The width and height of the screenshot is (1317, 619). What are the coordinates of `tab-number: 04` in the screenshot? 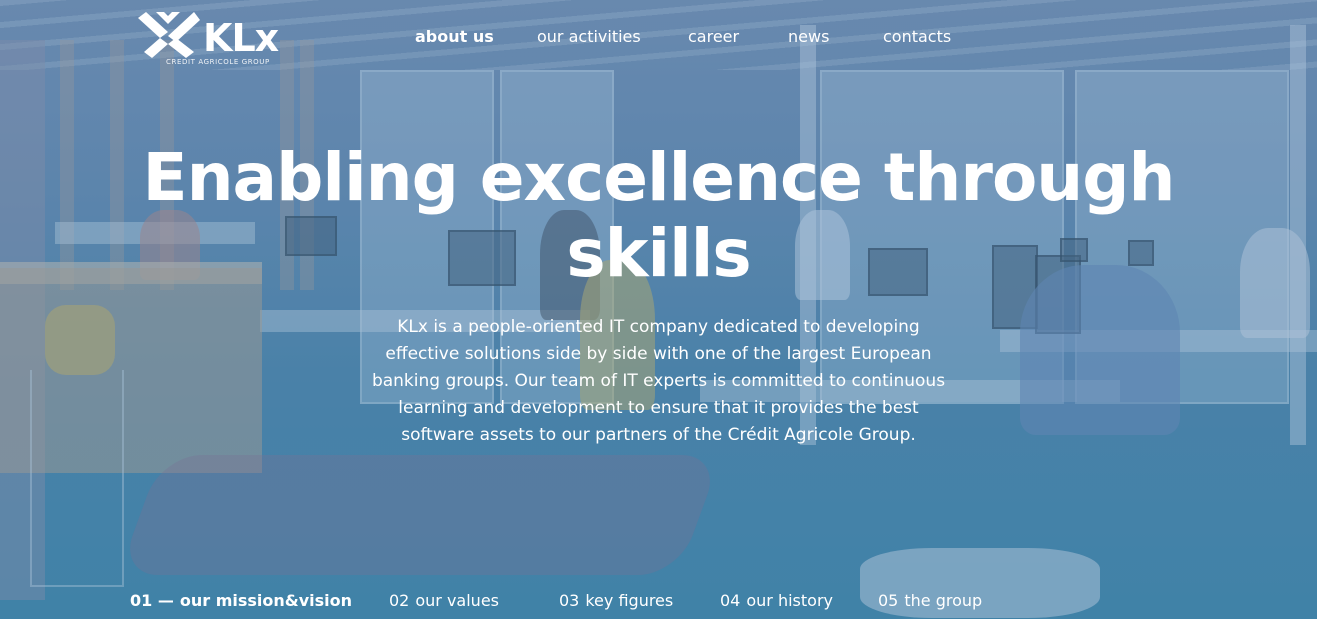 It's located at (730, 600).